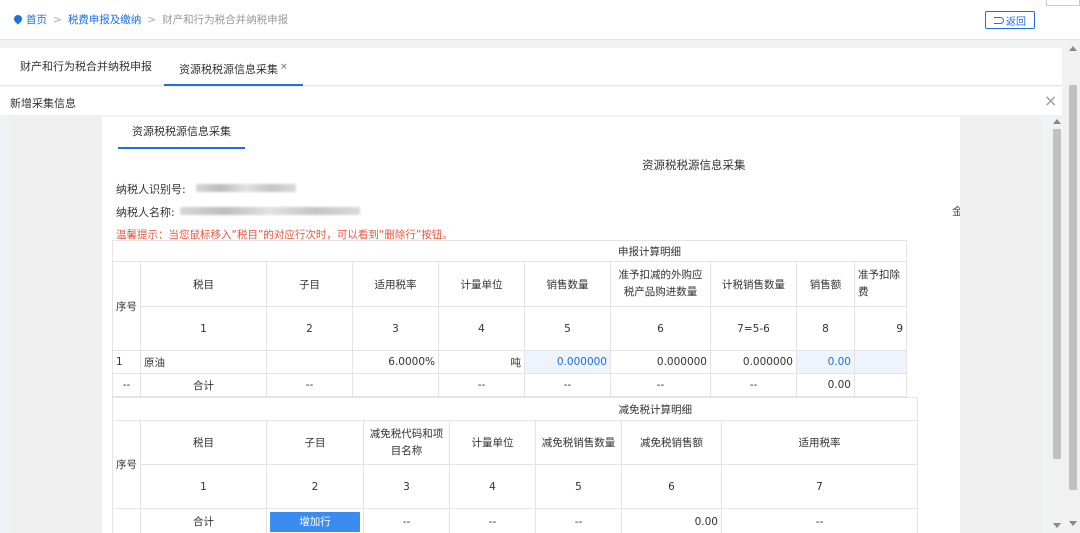  Describe the element at coordinates (880, 328) in the screenshot. I see `col-number: 9` at that location.